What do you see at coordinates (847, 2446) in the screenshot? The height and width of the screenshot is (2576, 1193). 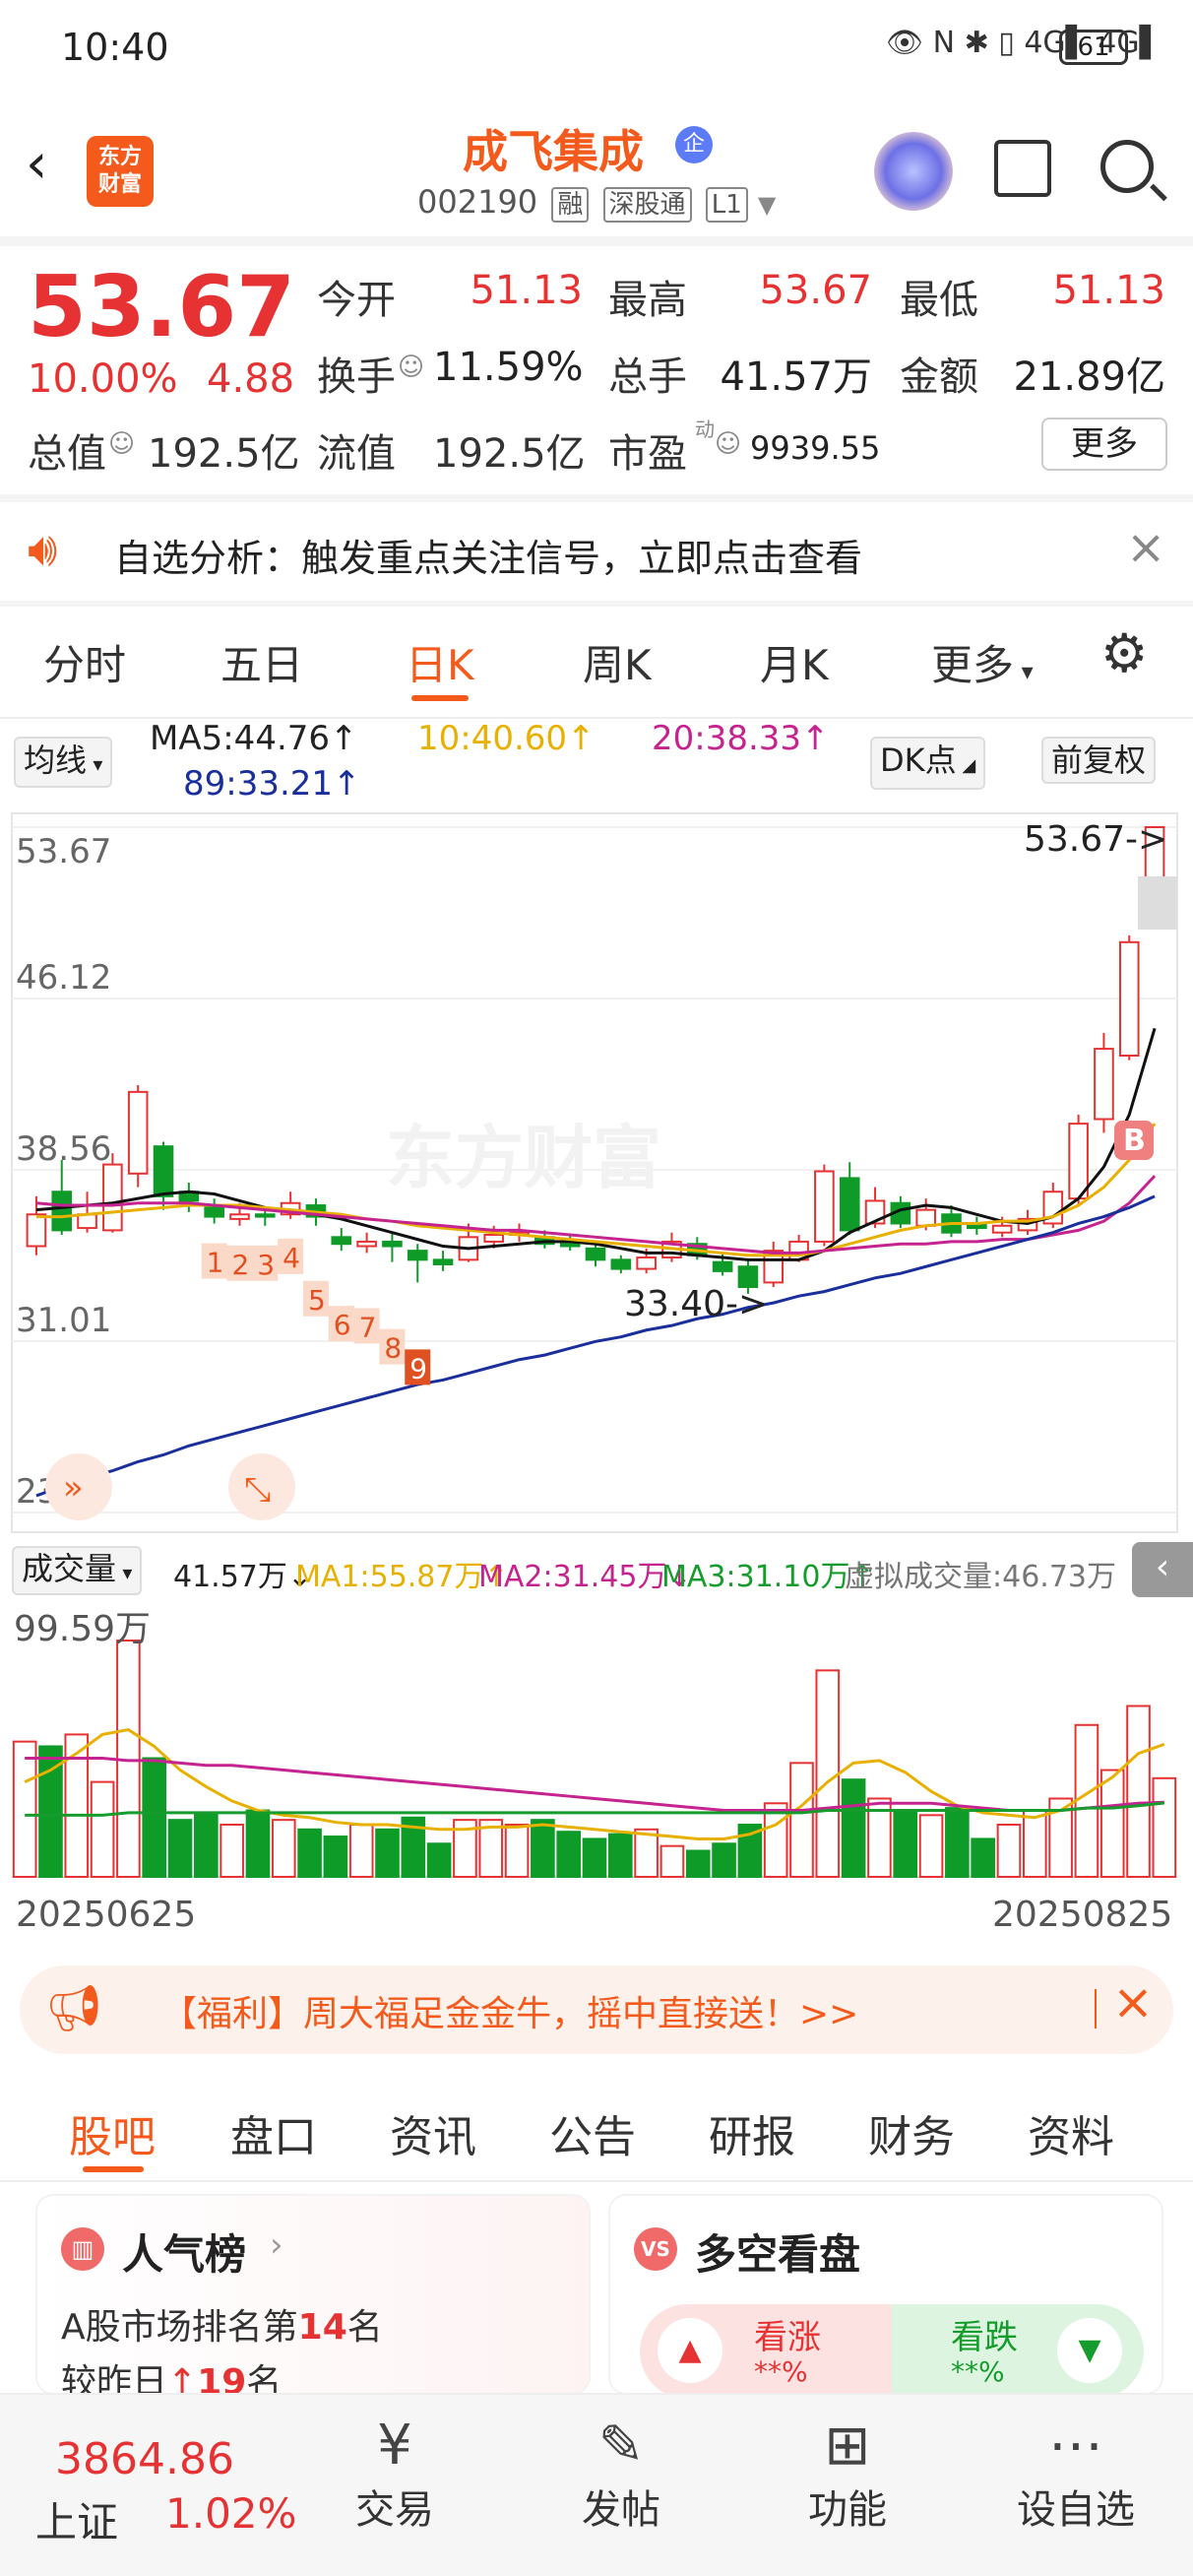 I see `grid-icon: ⊞` at bounding box center [847, 2446].